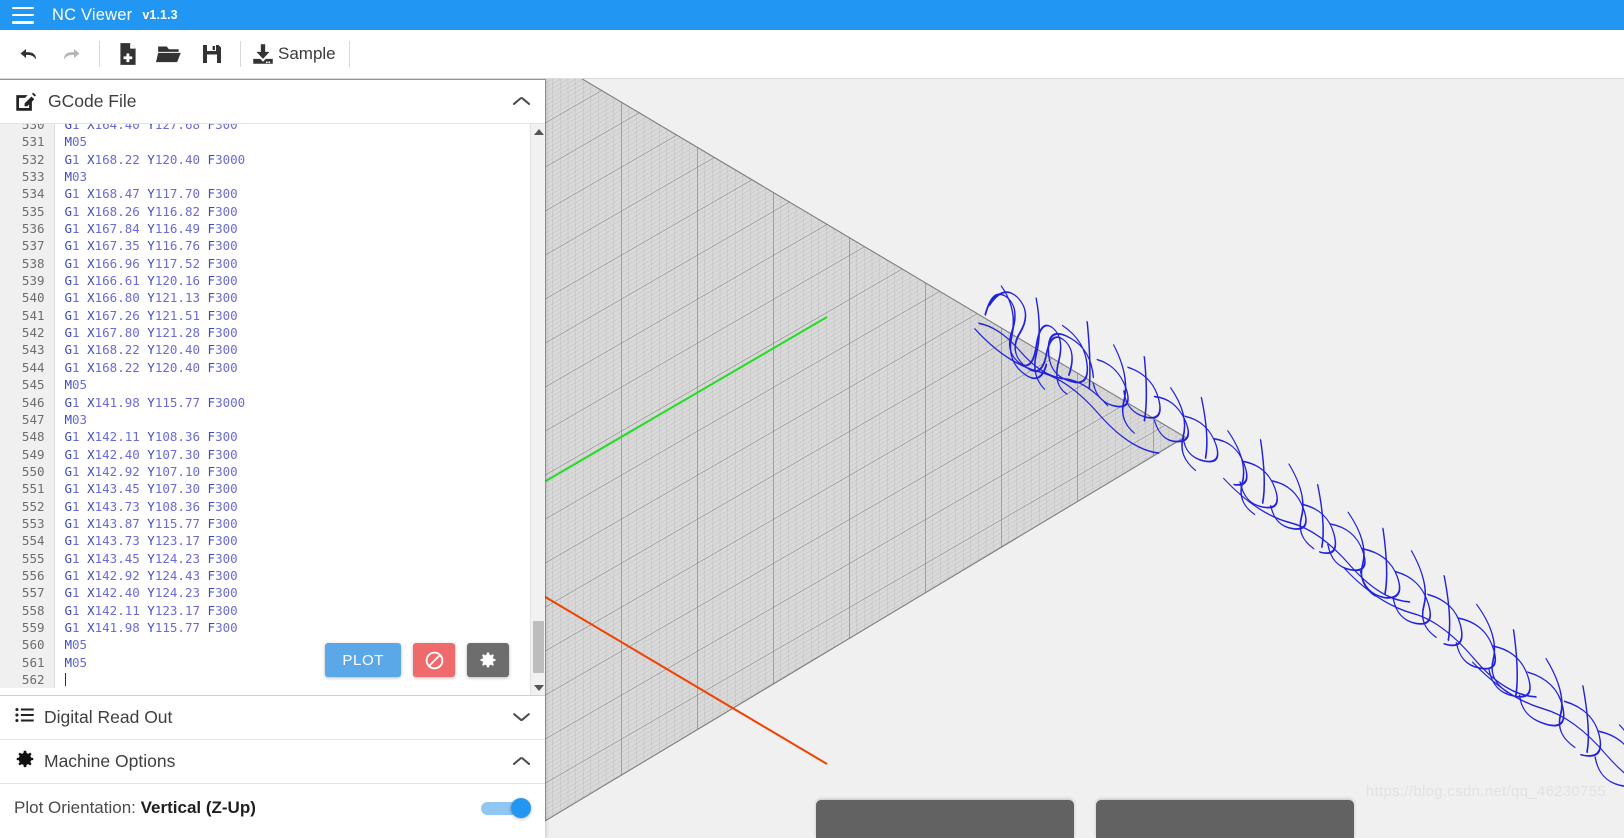  I want to click on plot-orientation-toggle, so click(504, 808).